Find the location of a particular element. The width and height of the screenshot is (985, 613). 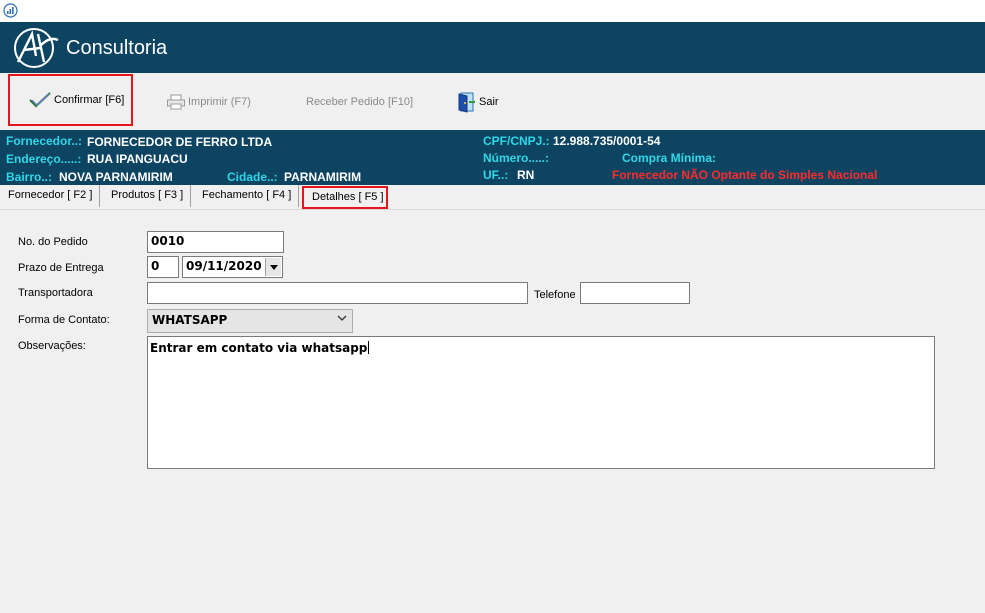

observacoes-label: Observações: is located at coordinates (52, 346).